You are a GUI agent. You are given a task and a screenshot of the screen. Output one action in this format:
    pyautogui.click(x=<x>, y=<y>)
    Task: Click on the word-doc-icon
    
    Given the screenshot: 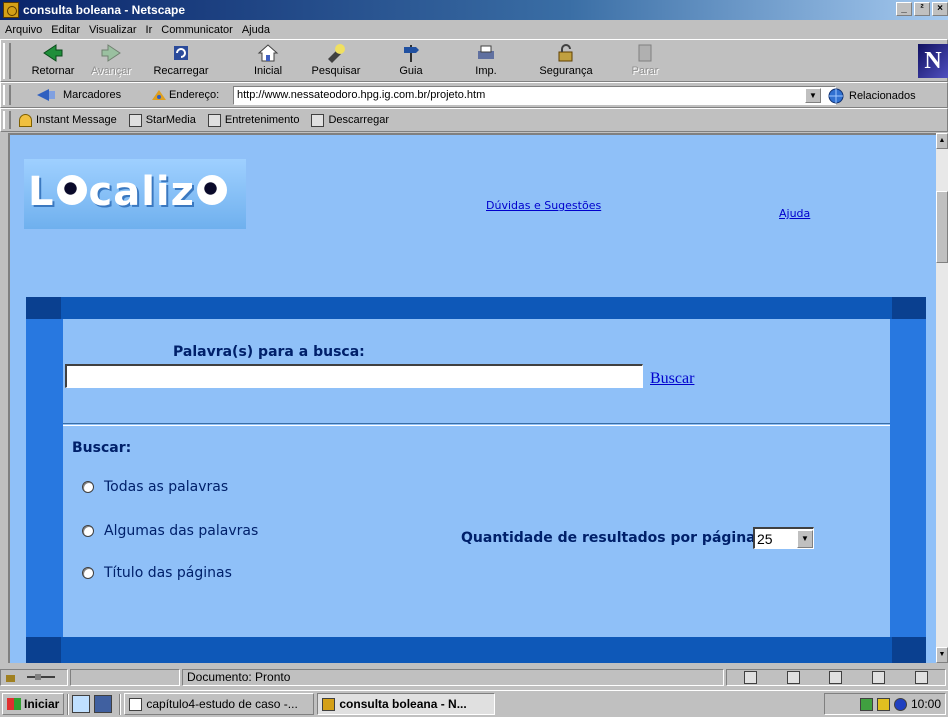 What is the action you would take?
    pyautogui.click(x=136, y=704)
    